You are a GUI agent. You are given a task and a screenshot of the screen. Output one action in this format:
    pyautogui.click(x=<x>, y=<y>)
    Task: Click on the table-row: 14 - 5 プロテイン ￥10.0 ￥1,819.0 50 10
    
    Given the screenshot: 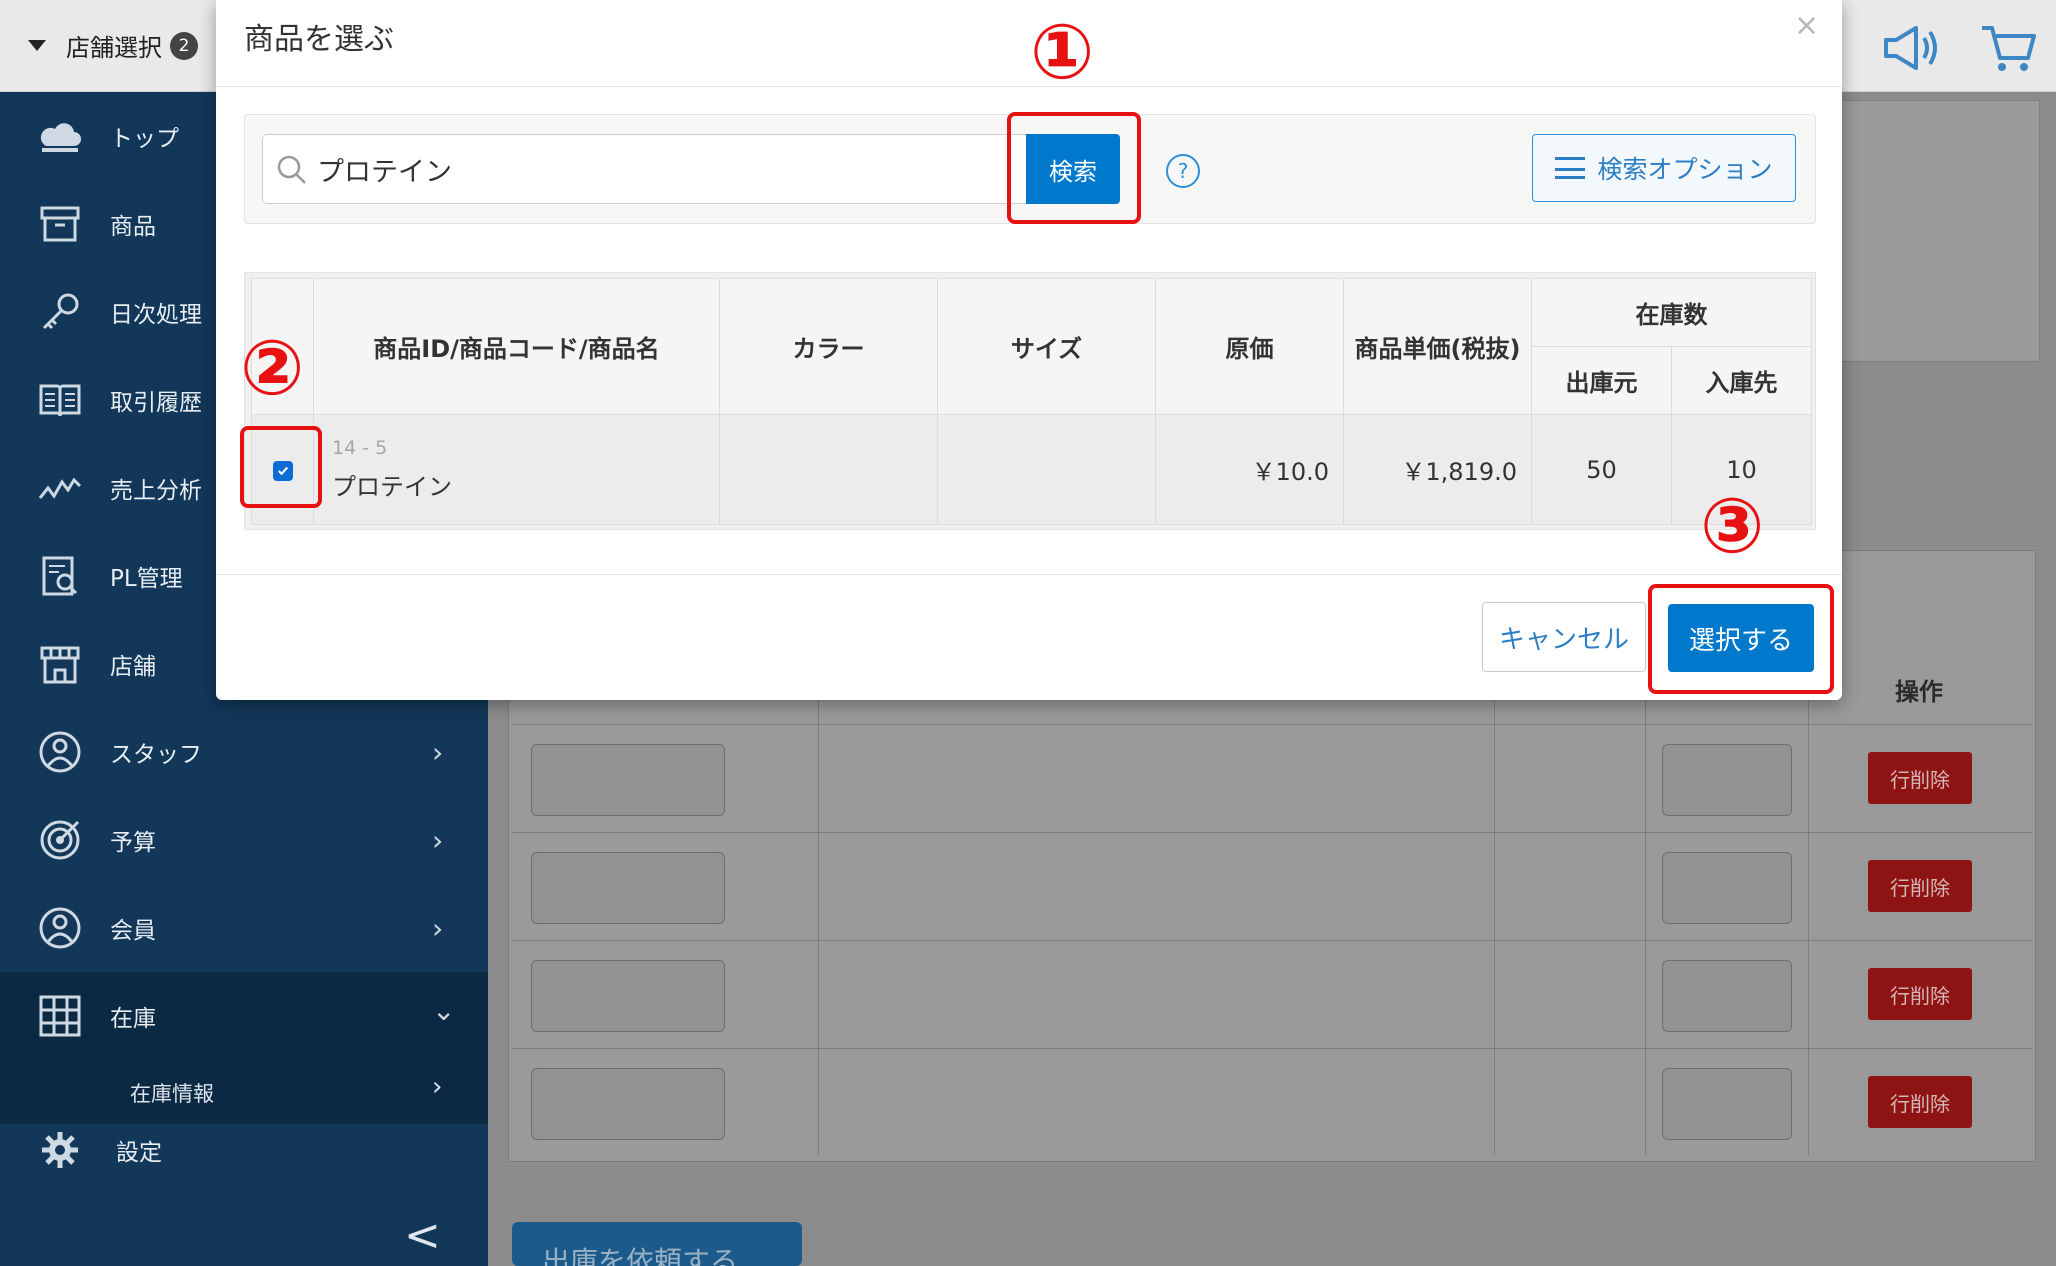 What is the action you would take?
    pyautogui.click(x=1031, y=469)
    